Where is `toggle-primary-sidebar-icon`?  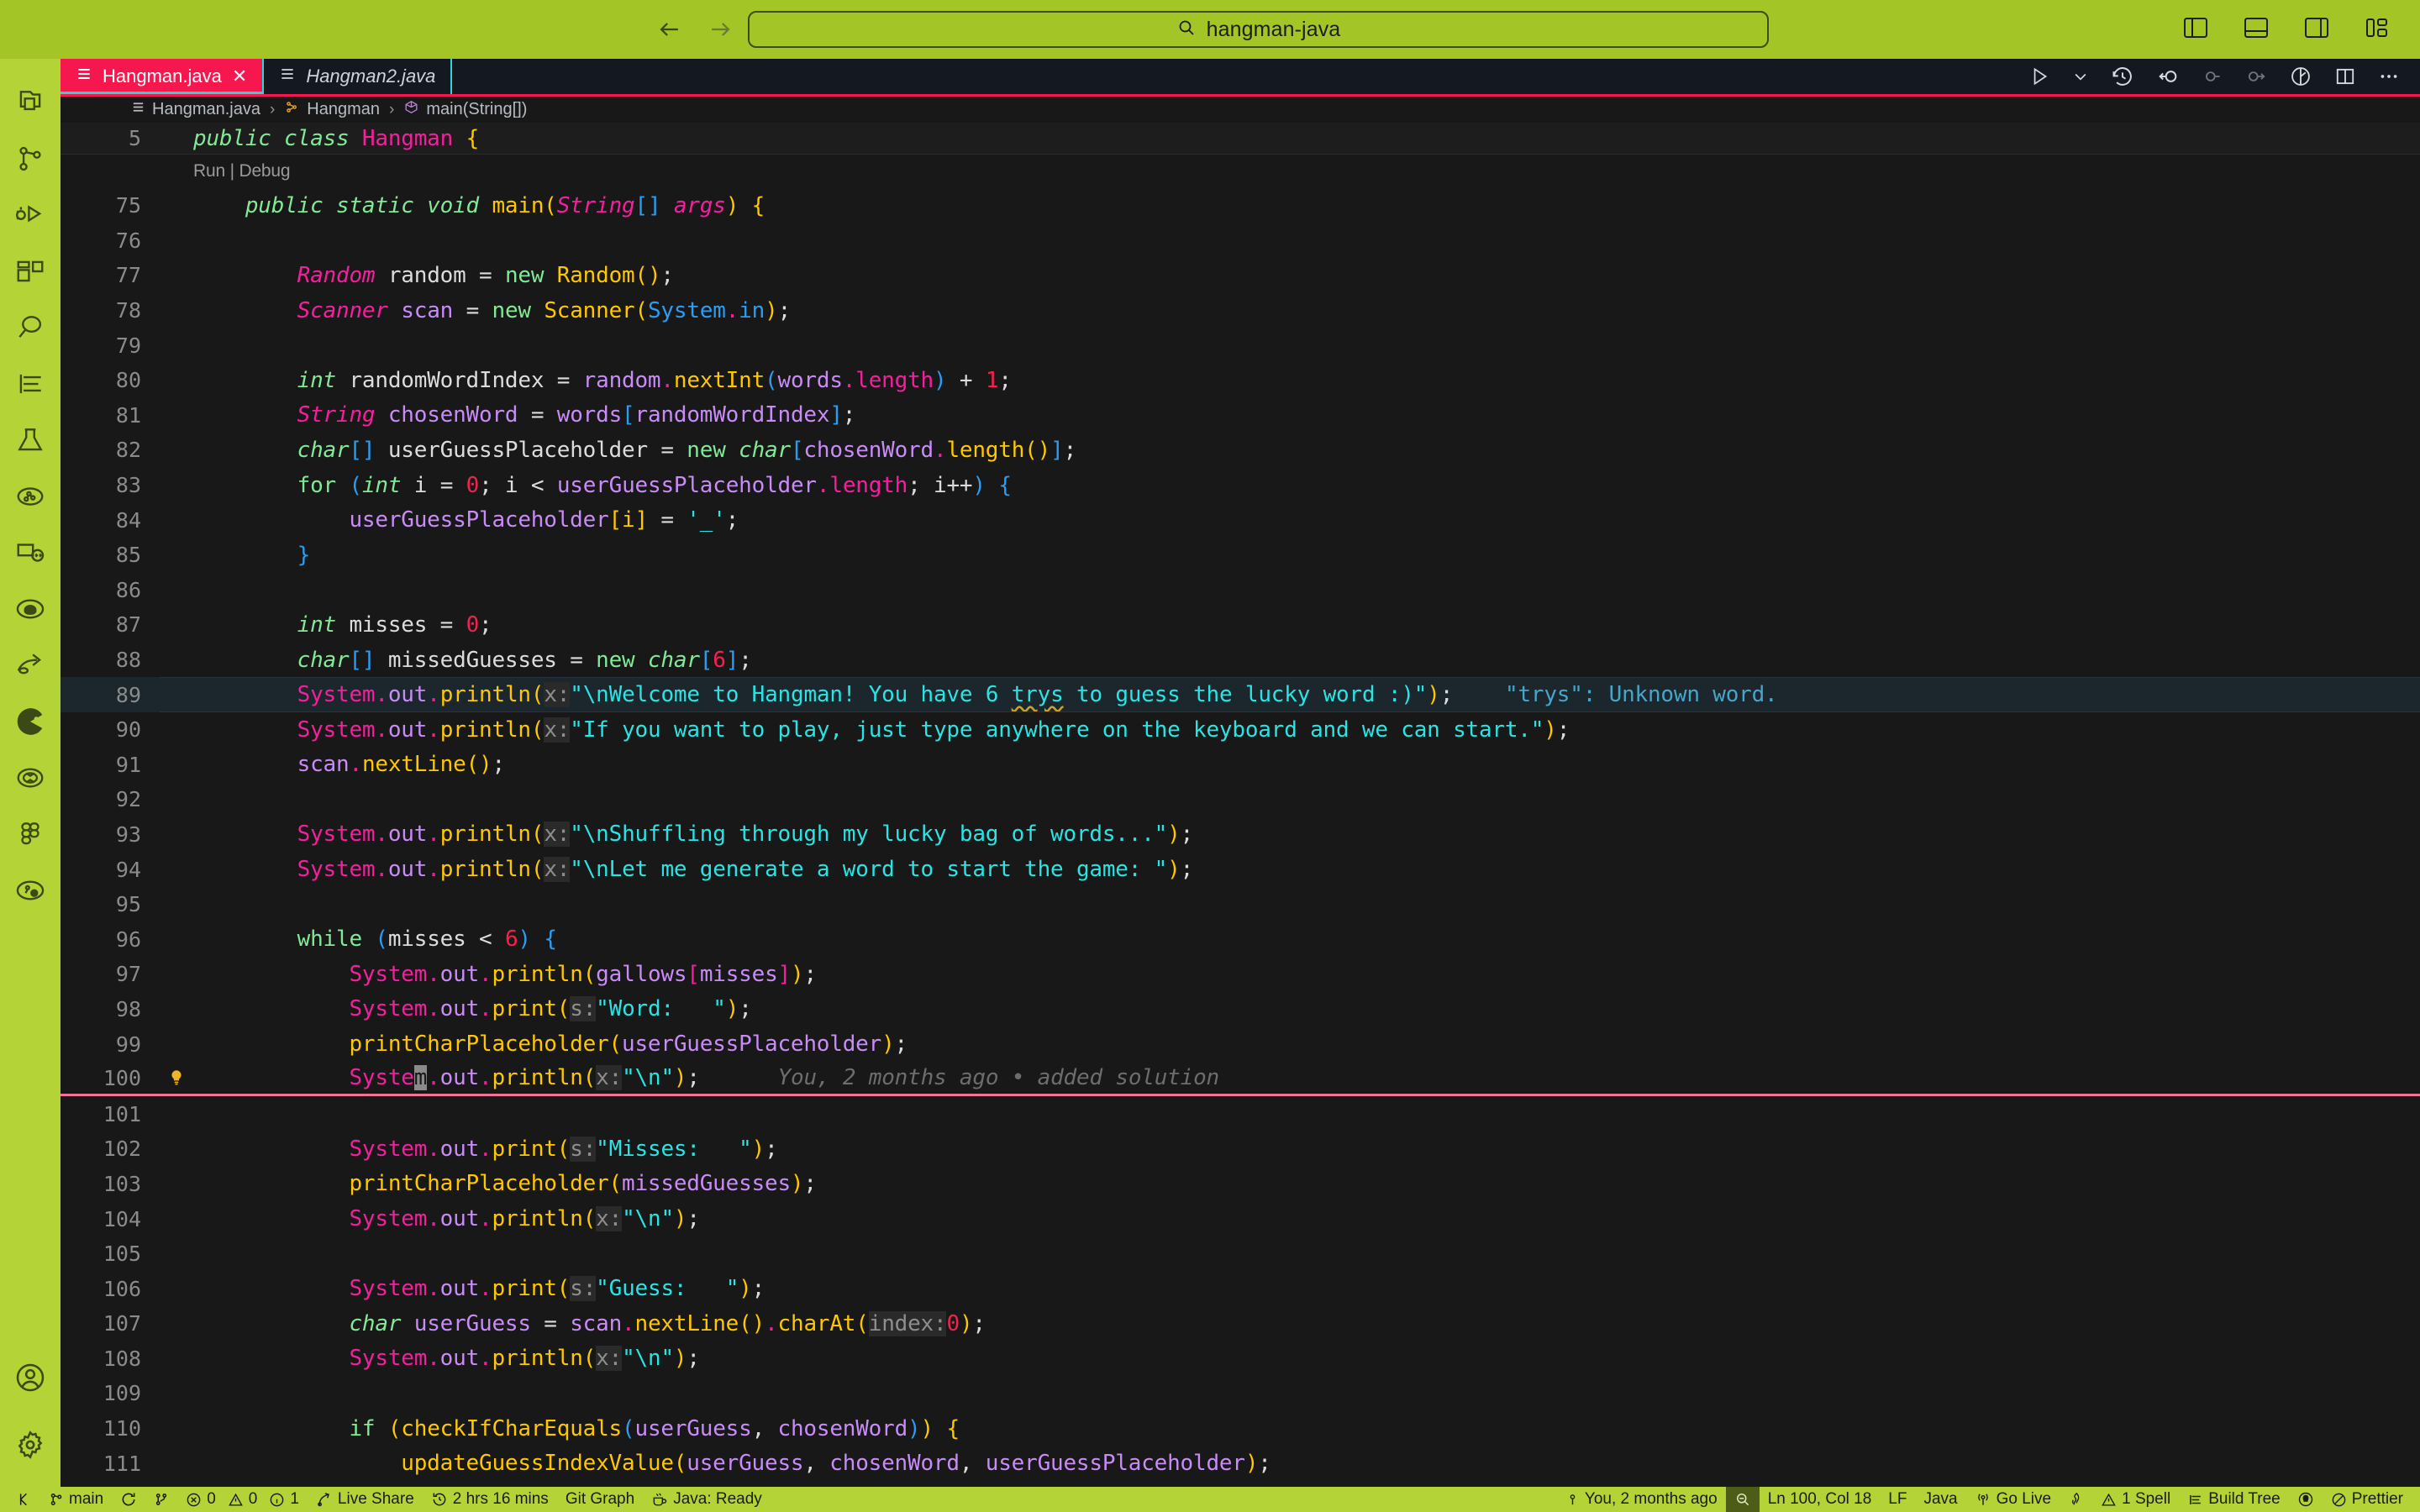
toggle-primary-sidebar-icon is located at coordinates (2195, 30).